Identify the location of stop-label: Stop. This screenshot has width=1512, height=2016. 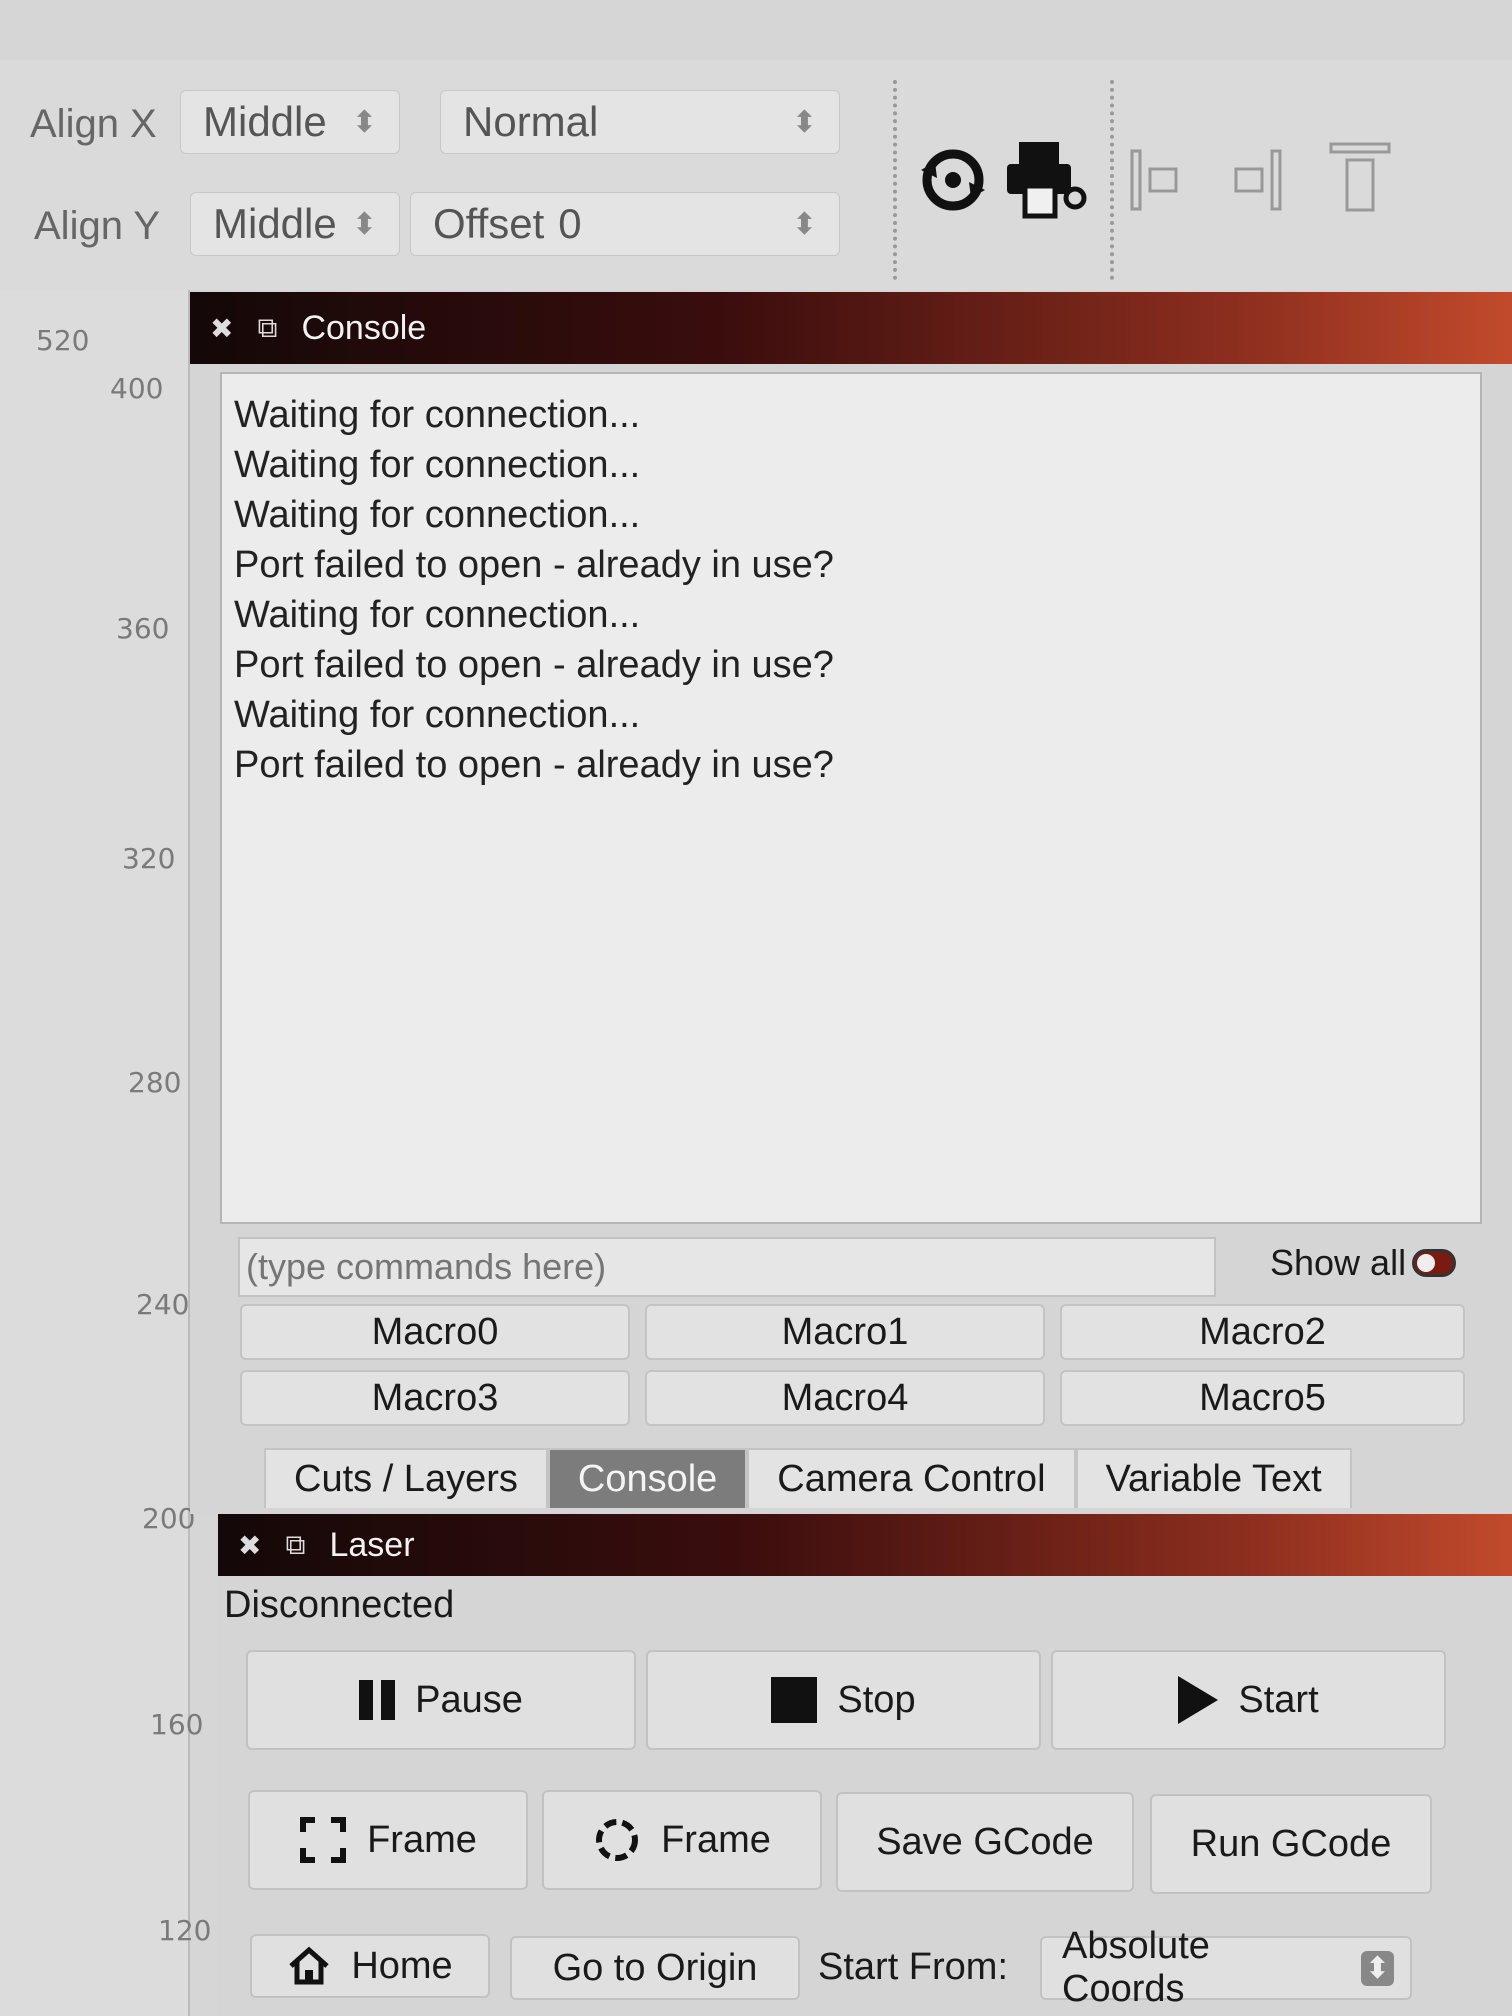
(876, 1699).